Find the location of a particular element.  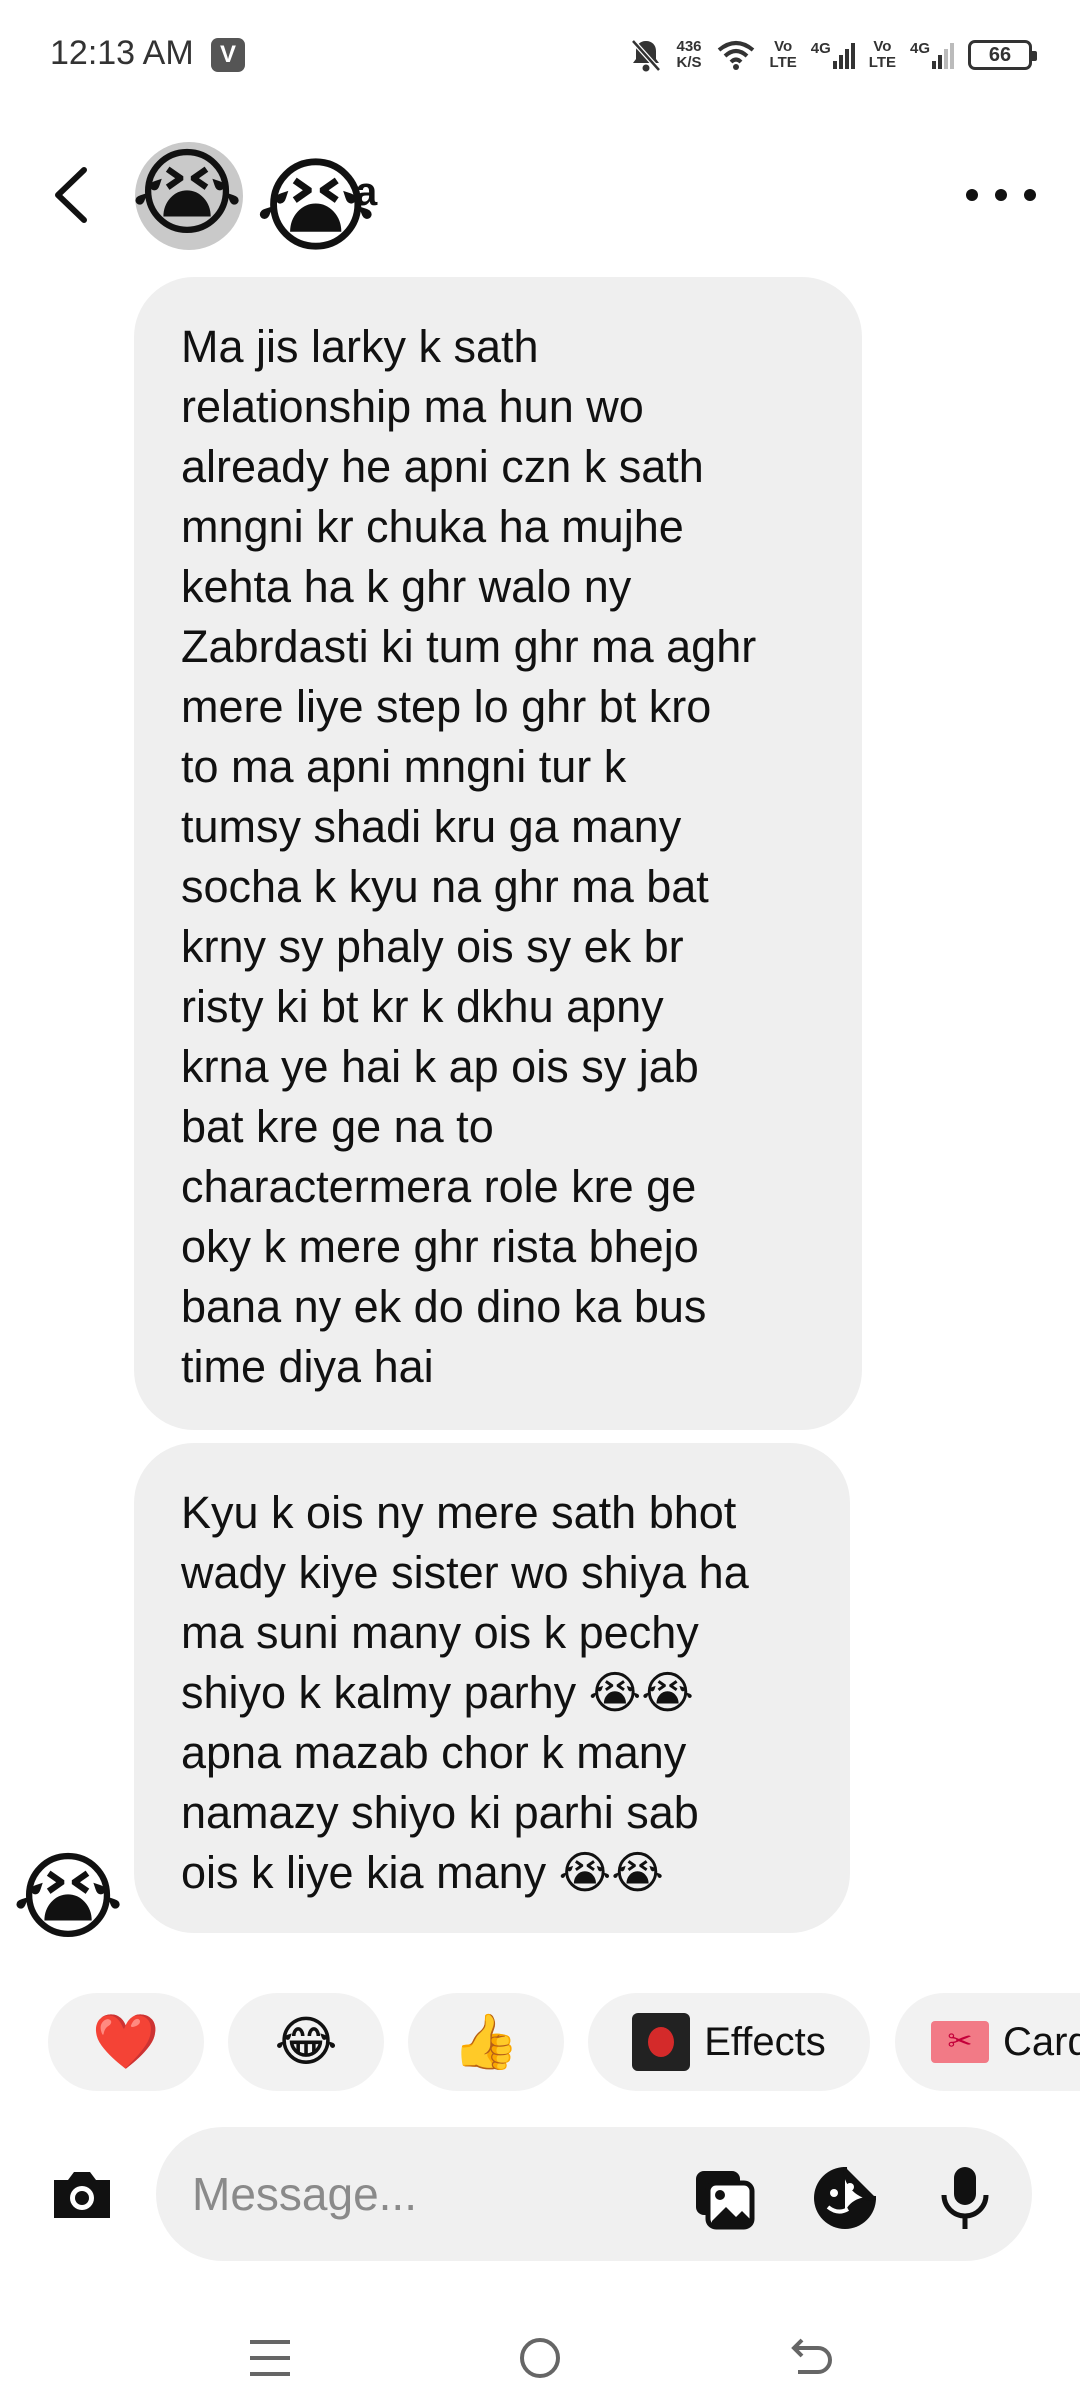

system-navigation-bar is located at coordinates (540, 2352).